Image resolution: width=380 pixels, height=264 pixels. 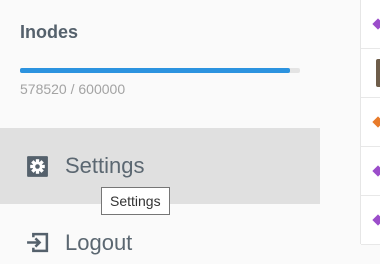 I want to click on inodes-progress-bar, so click(x=160, y=70).